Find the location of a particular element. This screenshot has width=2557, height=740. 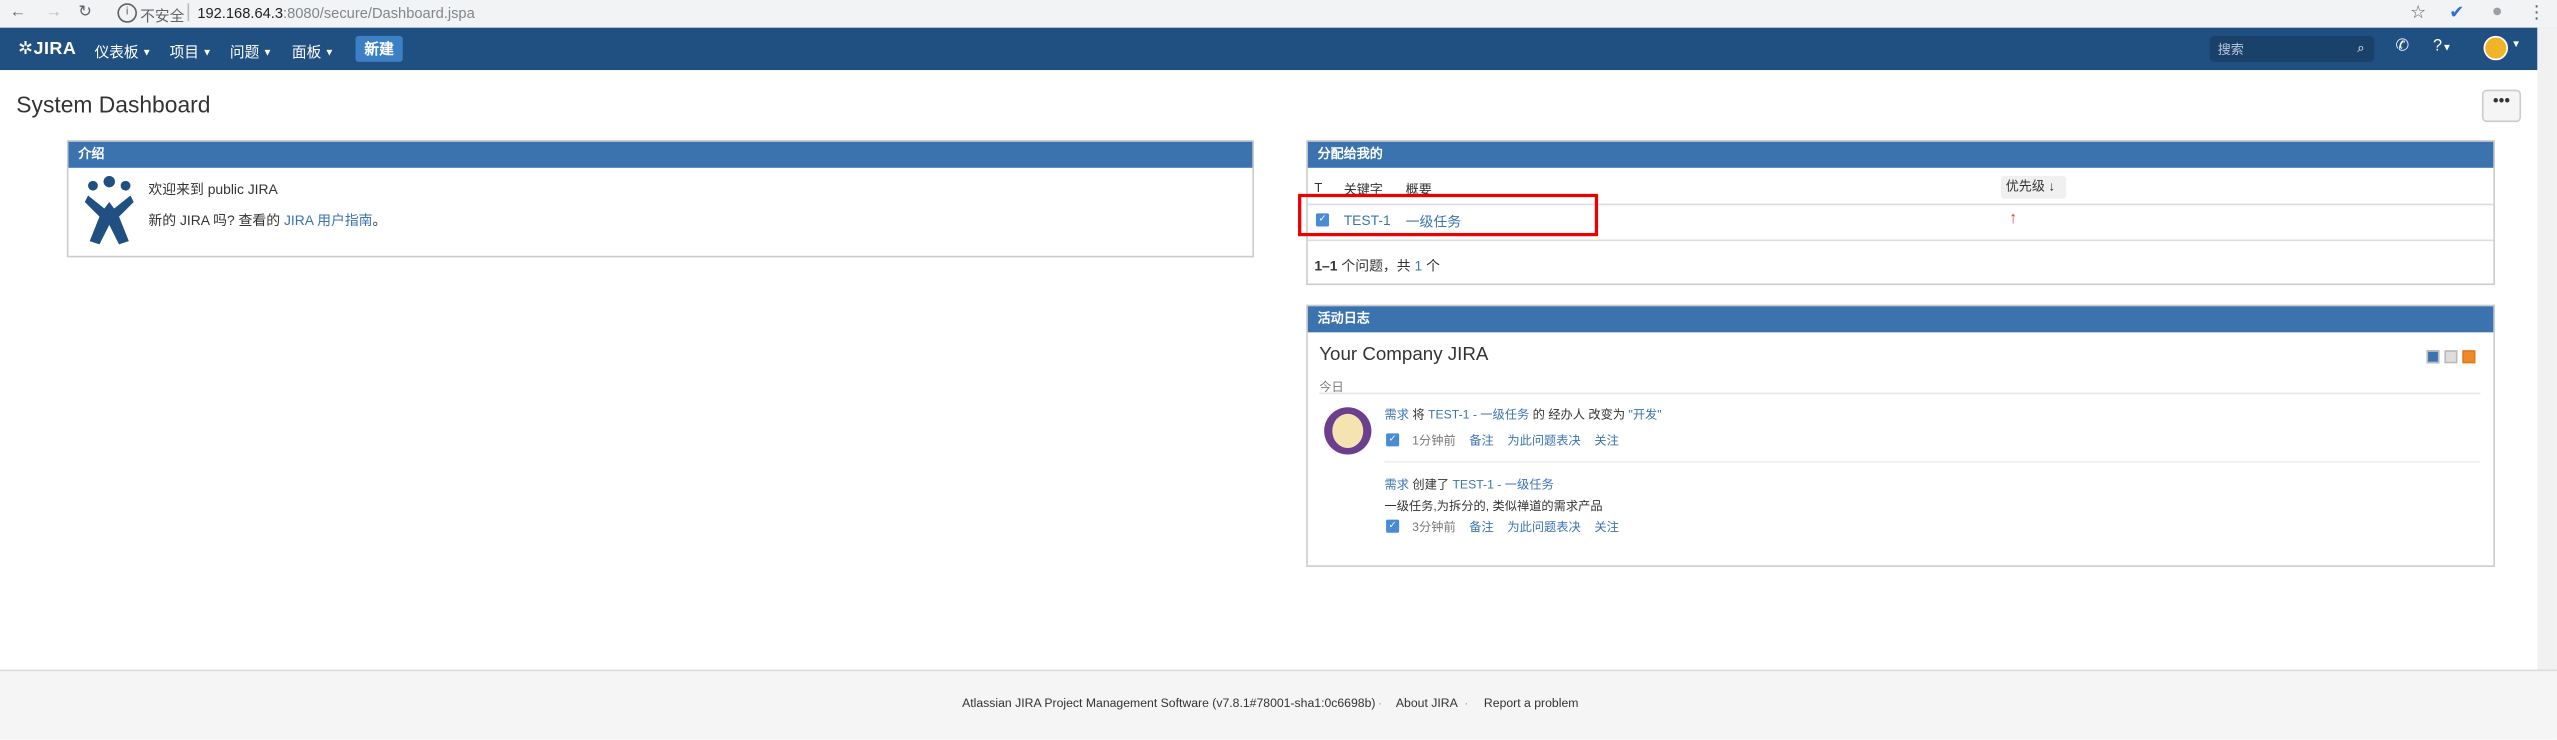

entry-text: 的 经办人 改变为 is located at coordinates (1579, 414).